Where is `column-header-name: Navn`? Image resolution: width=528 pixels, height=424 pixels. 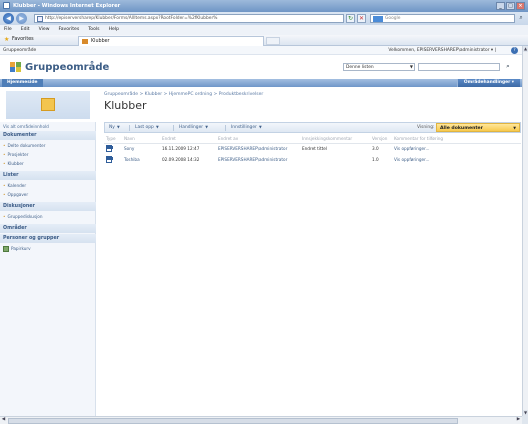
column-header-name: Navn is located at coordinates (141, 139).